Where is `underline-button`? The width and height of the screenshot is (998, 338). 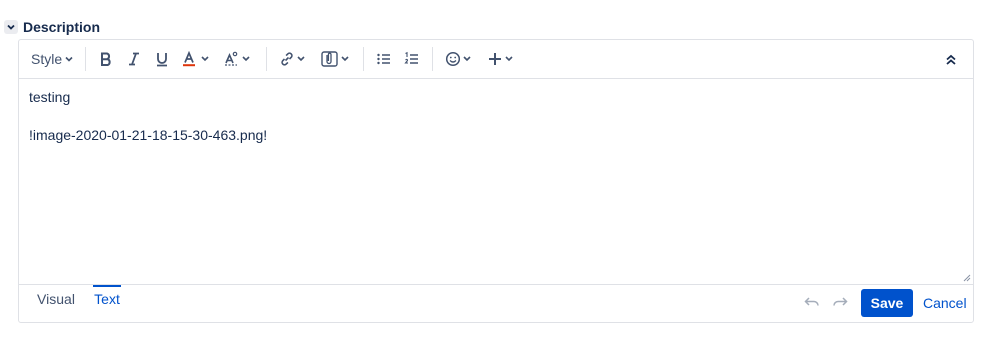 underline-button is located at coordinates (162, 59).